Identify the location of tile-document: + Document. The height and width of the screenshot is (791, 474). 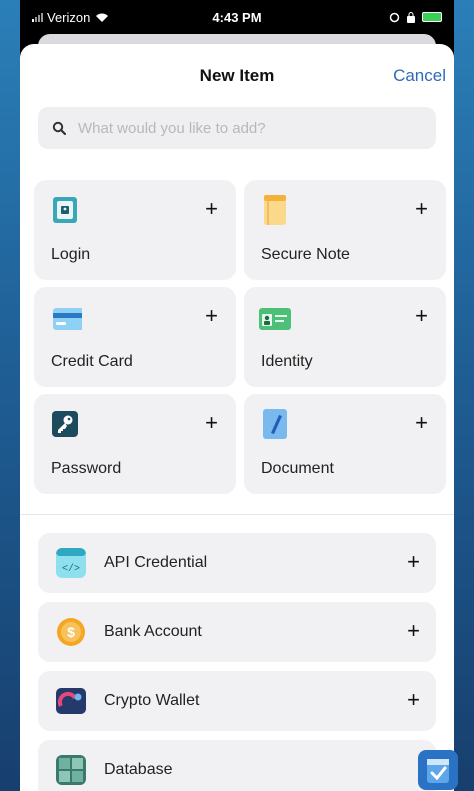
(345, 444).